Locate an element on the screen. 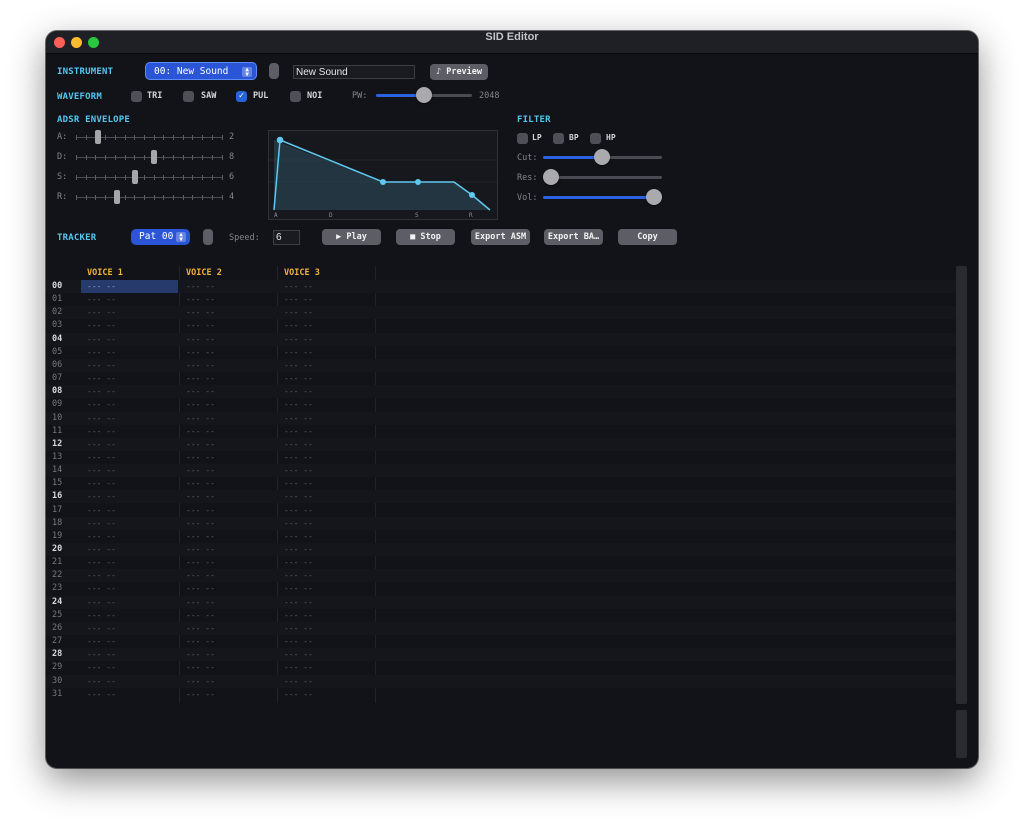  checkbox-bp is located at coordinates (558, 138).